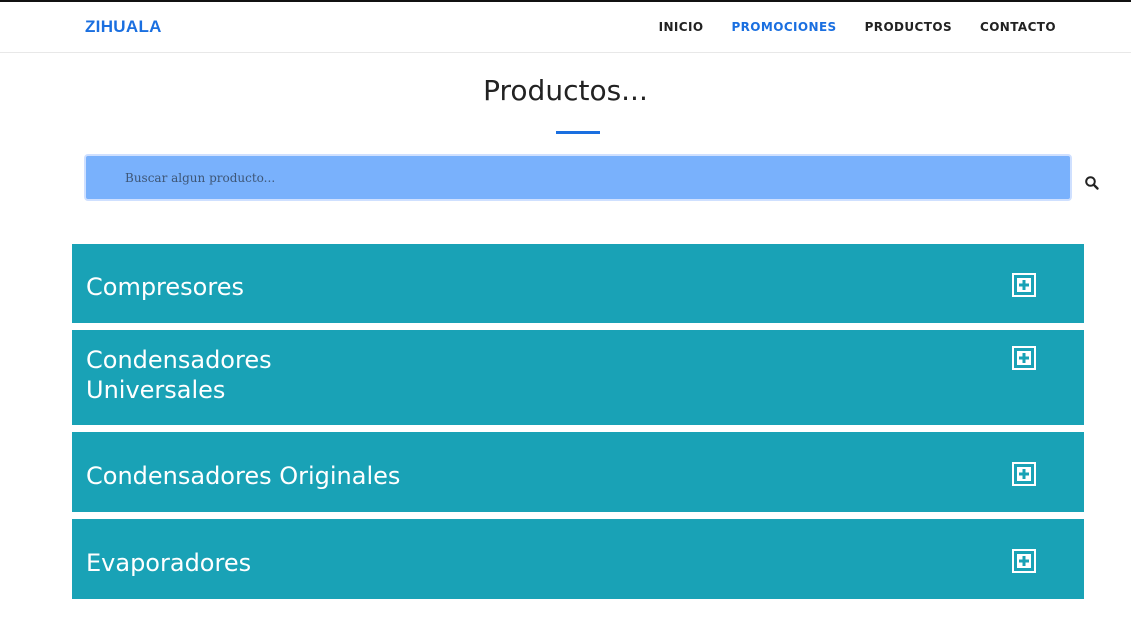 This screenshot has width=1131, height=629. I want to click on nav-item-productos: PRODUCTOS, so click(908, 27).